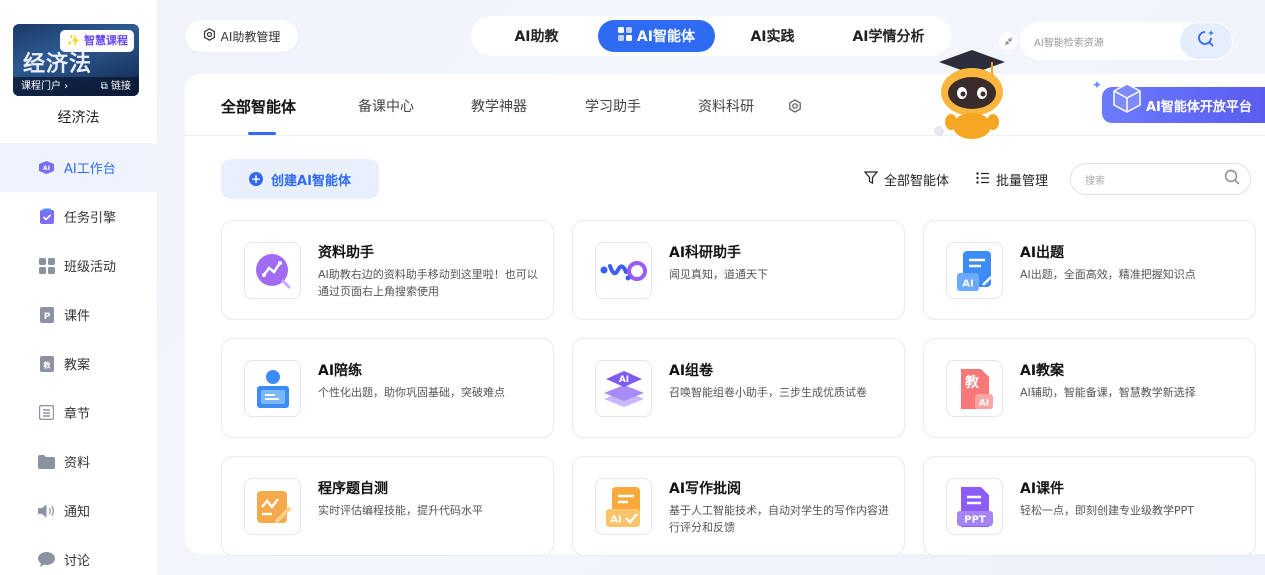  Describe the element at coordinates (78, 167) in the screenshot. I see `sidebar-item-ai-workbench: AI AI工作台` at that location.